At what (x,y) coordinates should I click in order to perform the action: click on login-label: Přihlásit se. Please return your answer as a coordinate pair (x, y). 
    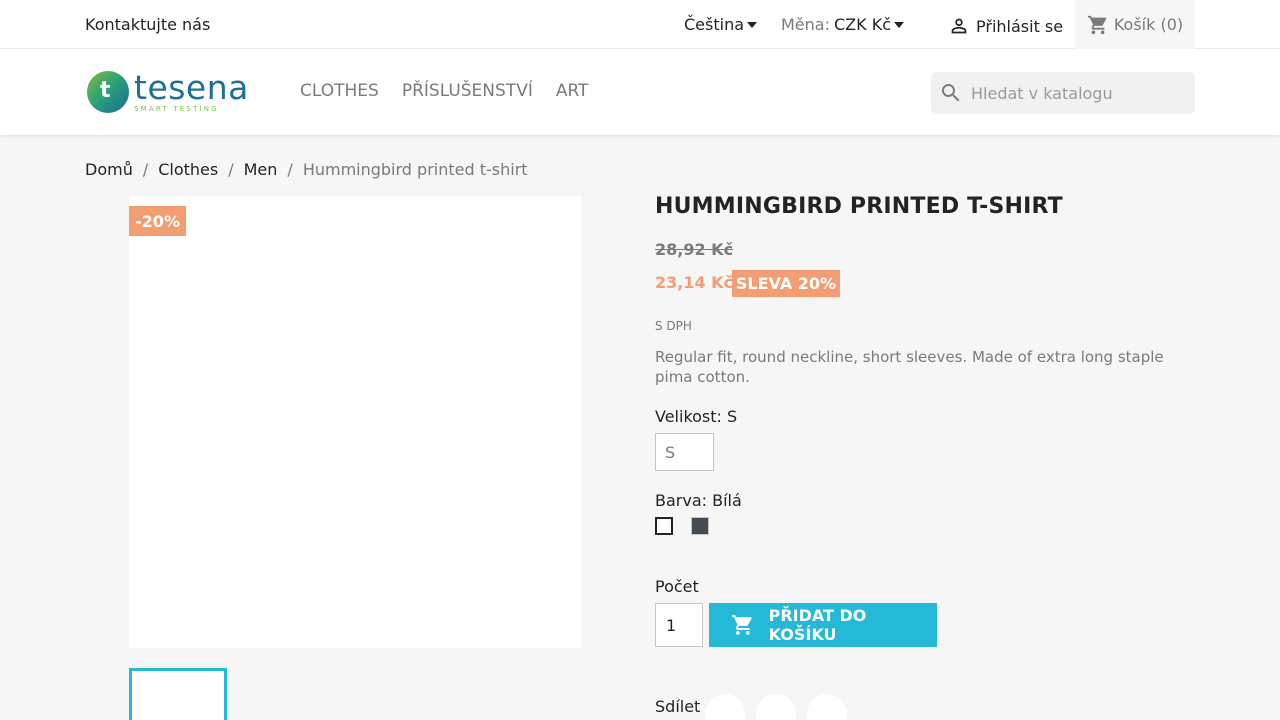
    Looking at the image, I should click on (1020, 26).